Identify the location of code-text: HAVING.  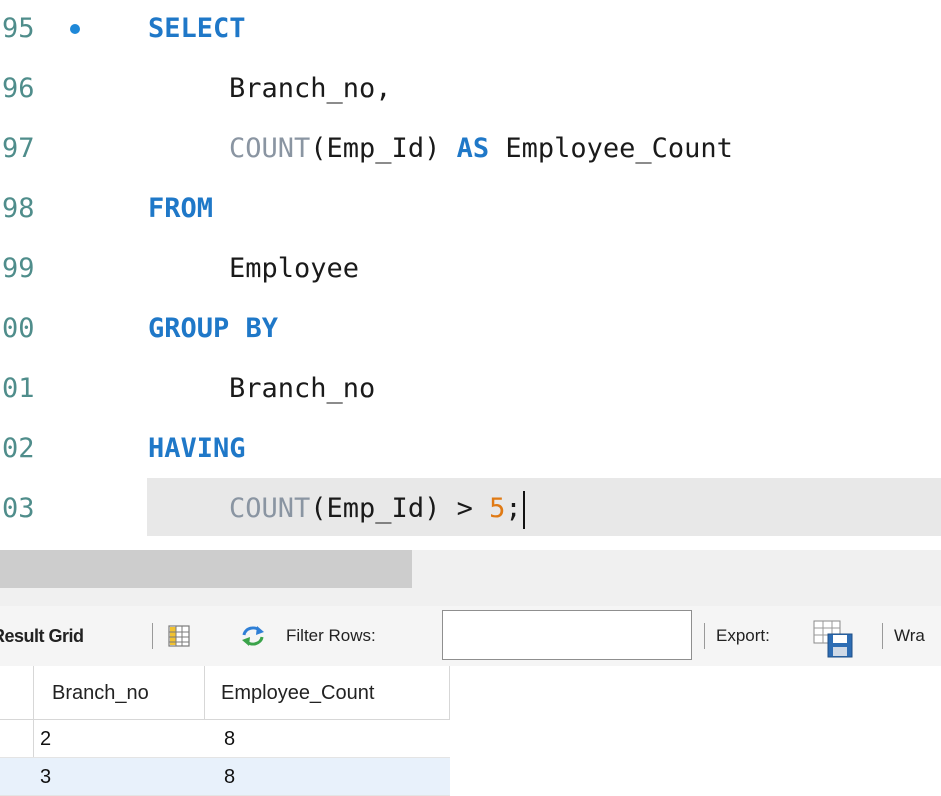
(197, 449).